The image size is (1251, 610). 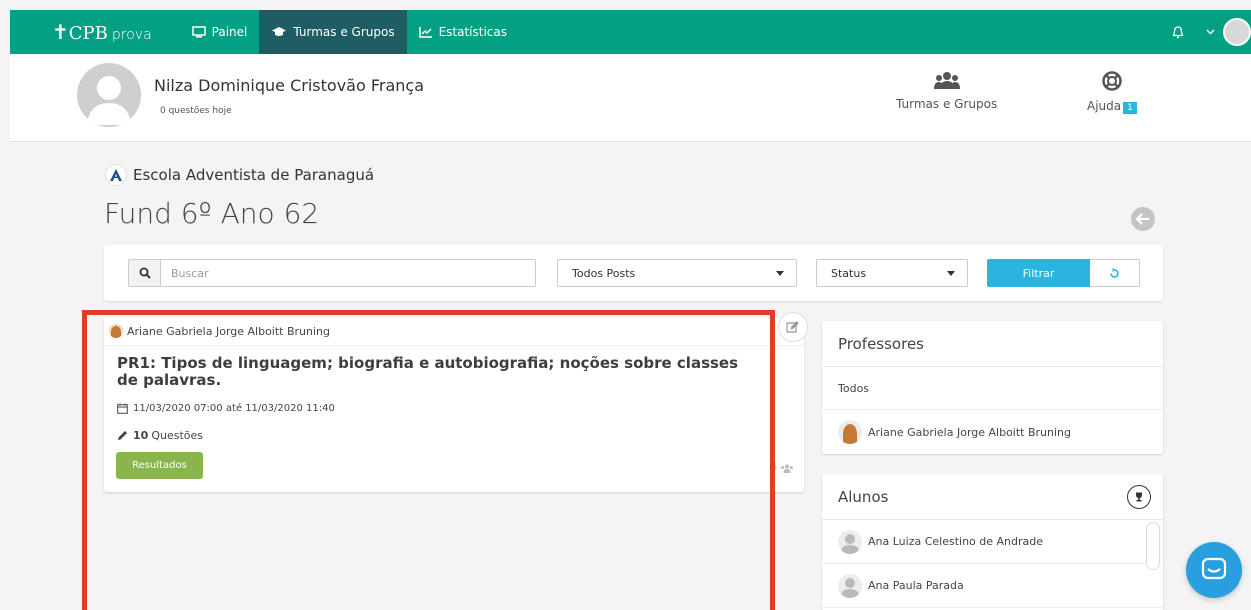 What do you see at coordinates (992, 344) in the screenshot?
I see `professores-header: Professores` at bounding box center [992, 344].